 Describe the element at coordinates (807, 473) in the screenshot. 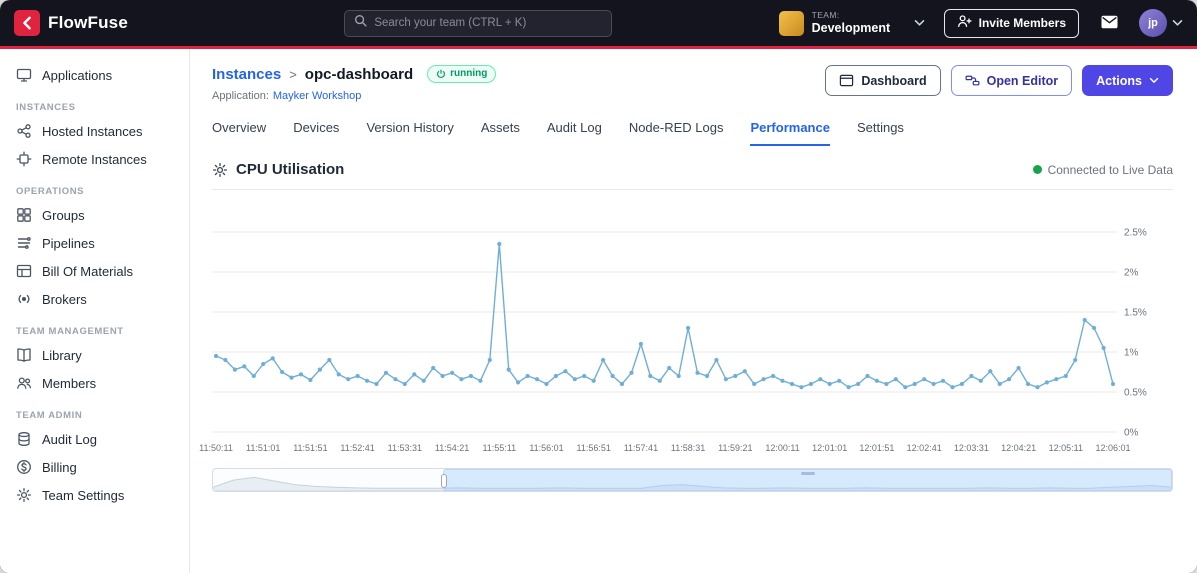

I see `brush-grip` at that location.